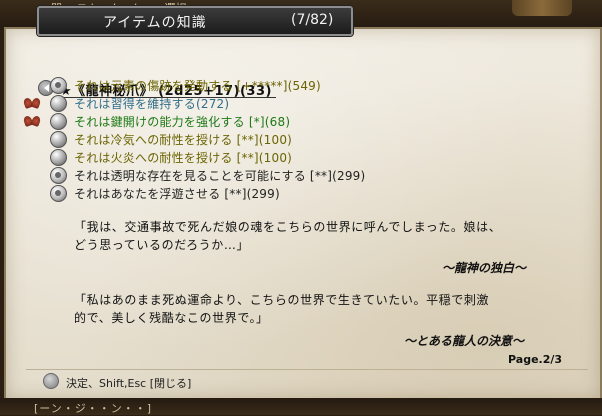 This screenshot has height=416, width=602. What do you see at coordinates (220, 176) in the screenshot?
I see `property-text: それは透明な存在を見ることを可能にする [**](299)` at bounding box center [220, 176].